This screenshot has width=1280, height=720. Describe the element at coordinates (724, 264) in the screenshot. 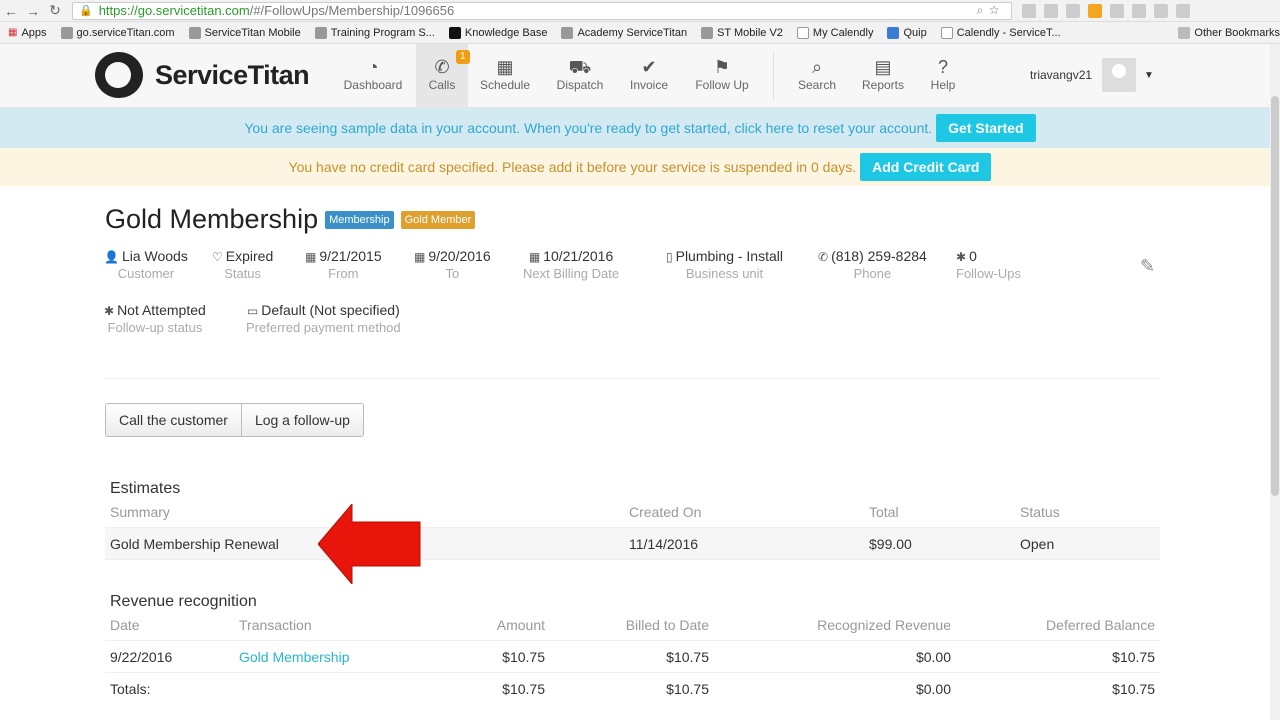

I see `business-unit-field: ▯ Plumbing - Install Business unit` at that location.